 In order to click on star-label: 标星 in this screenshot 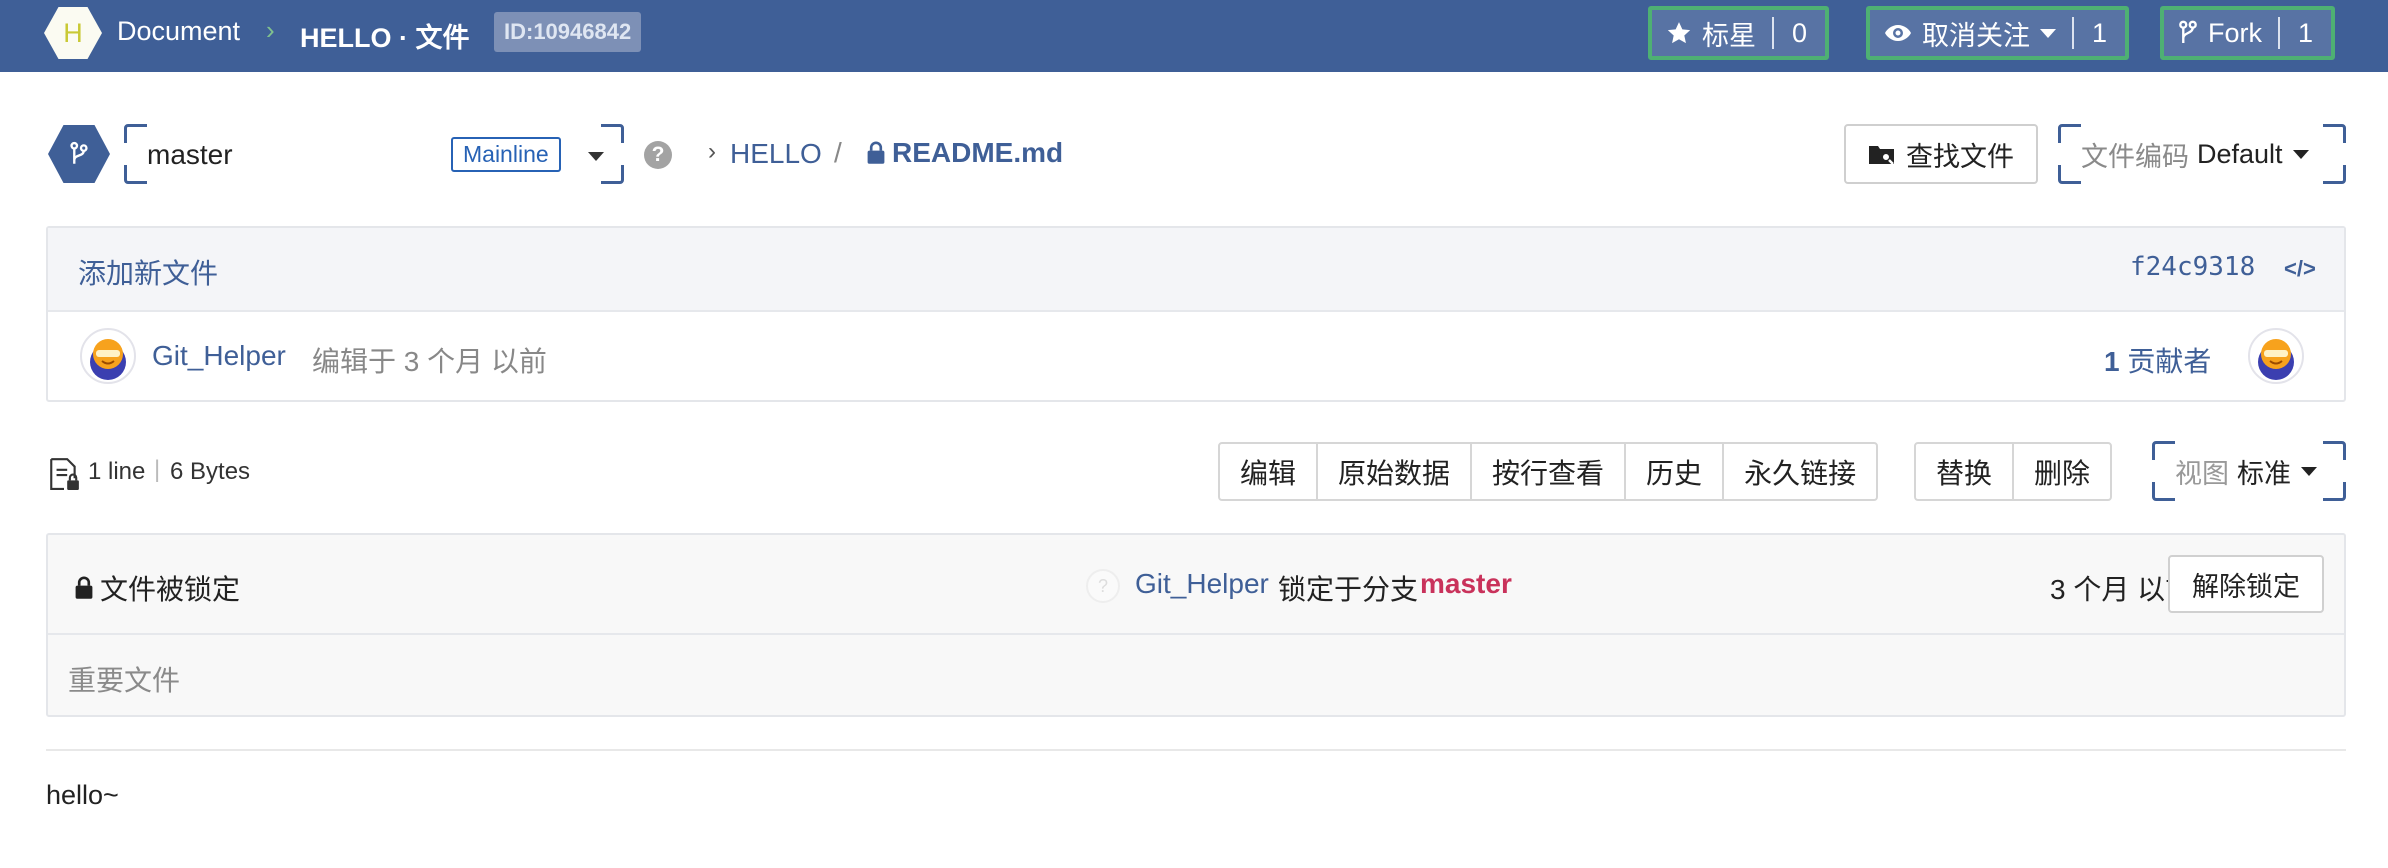, I will do `click(1729, 35)`.